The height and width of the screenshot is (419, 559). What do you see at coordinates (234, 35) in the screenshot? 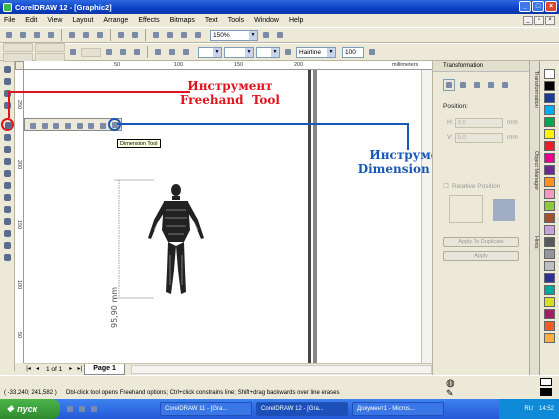
I see `zoom-combo: 150% ▼` at bounding box center [234, 35].